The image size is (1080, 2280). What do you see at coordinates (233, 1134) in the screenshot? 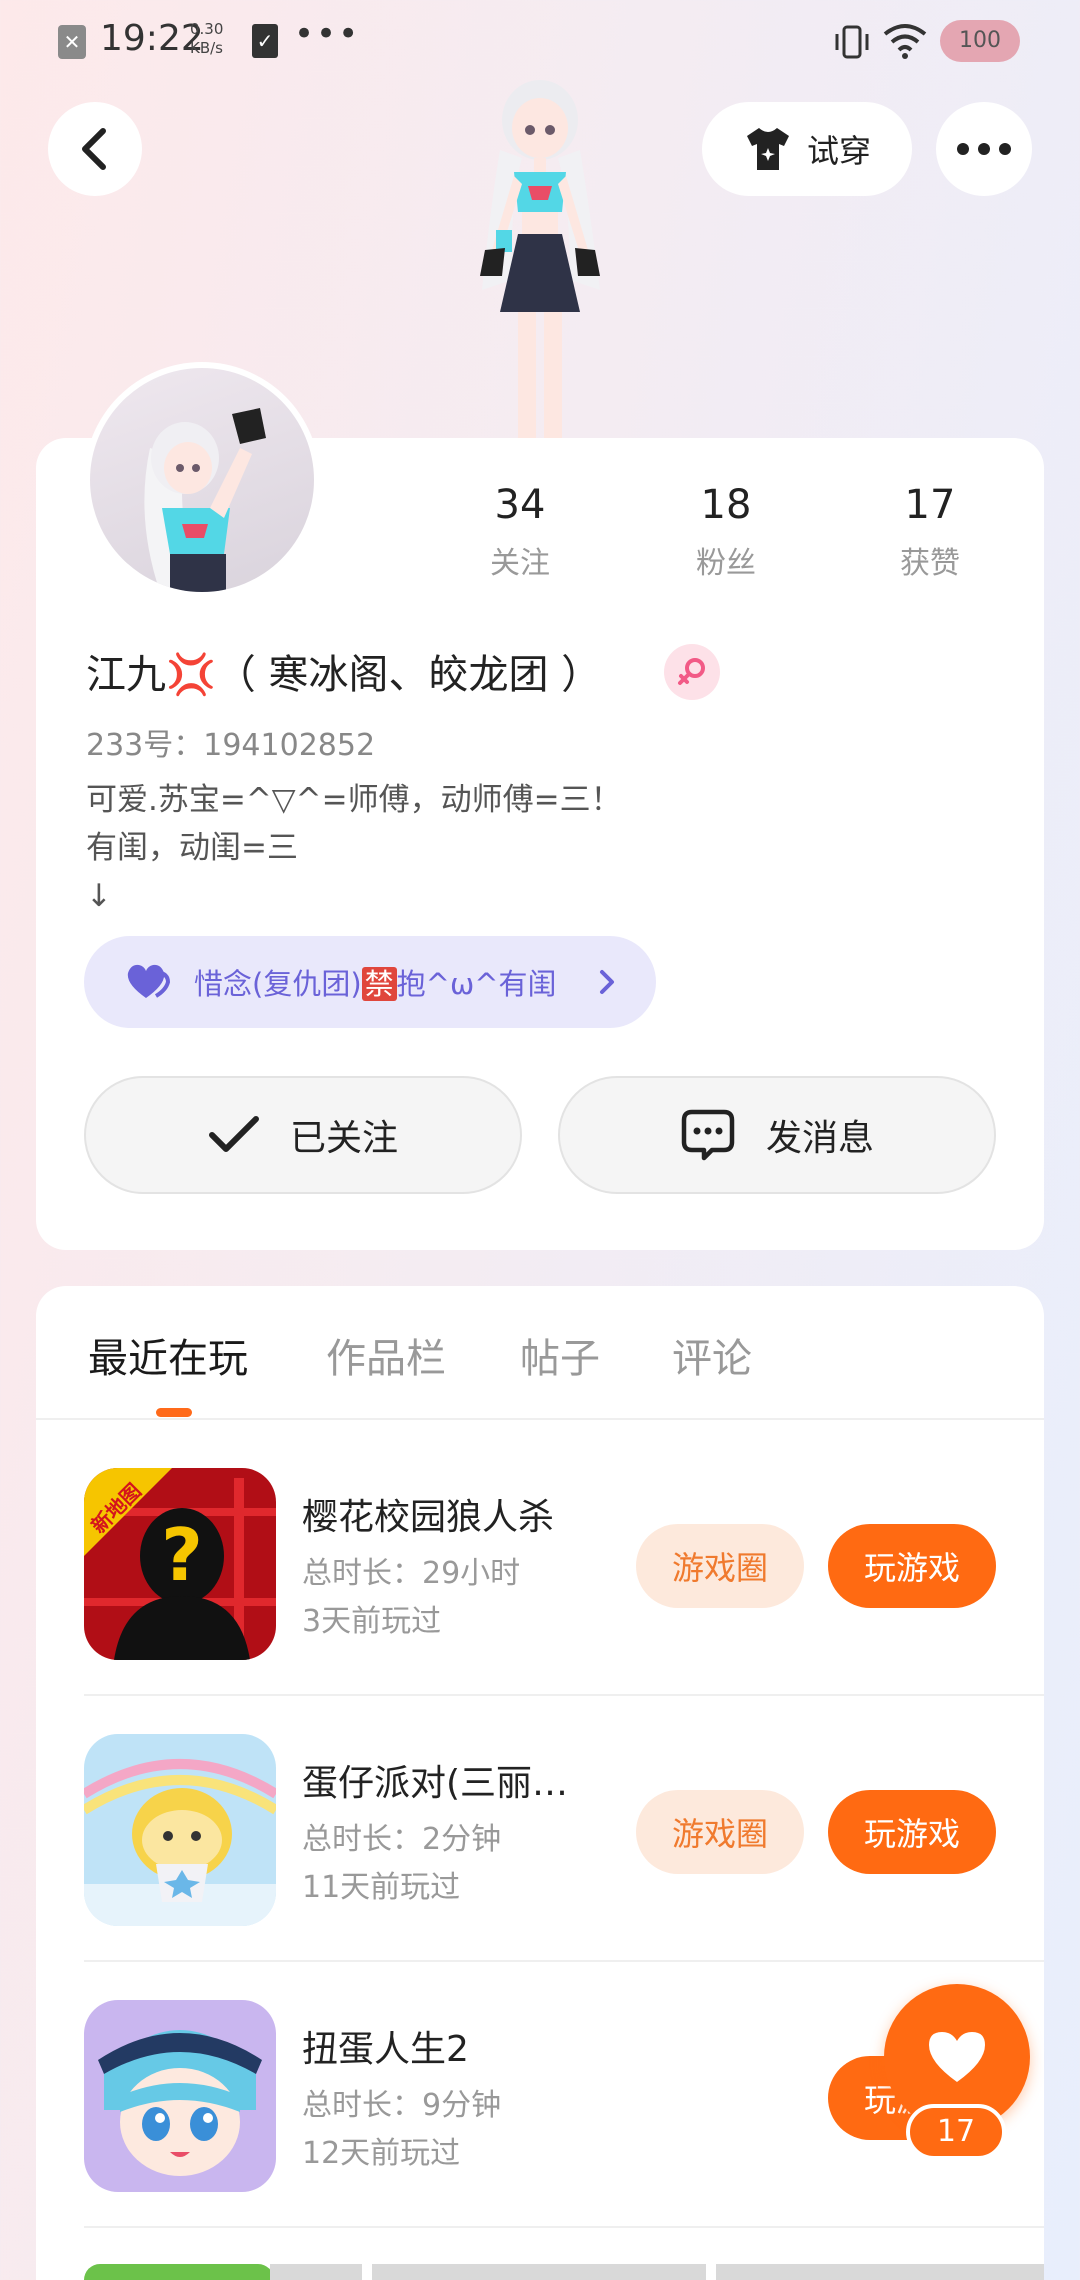
I see `check-icon` at bounding box center [233, 1134].